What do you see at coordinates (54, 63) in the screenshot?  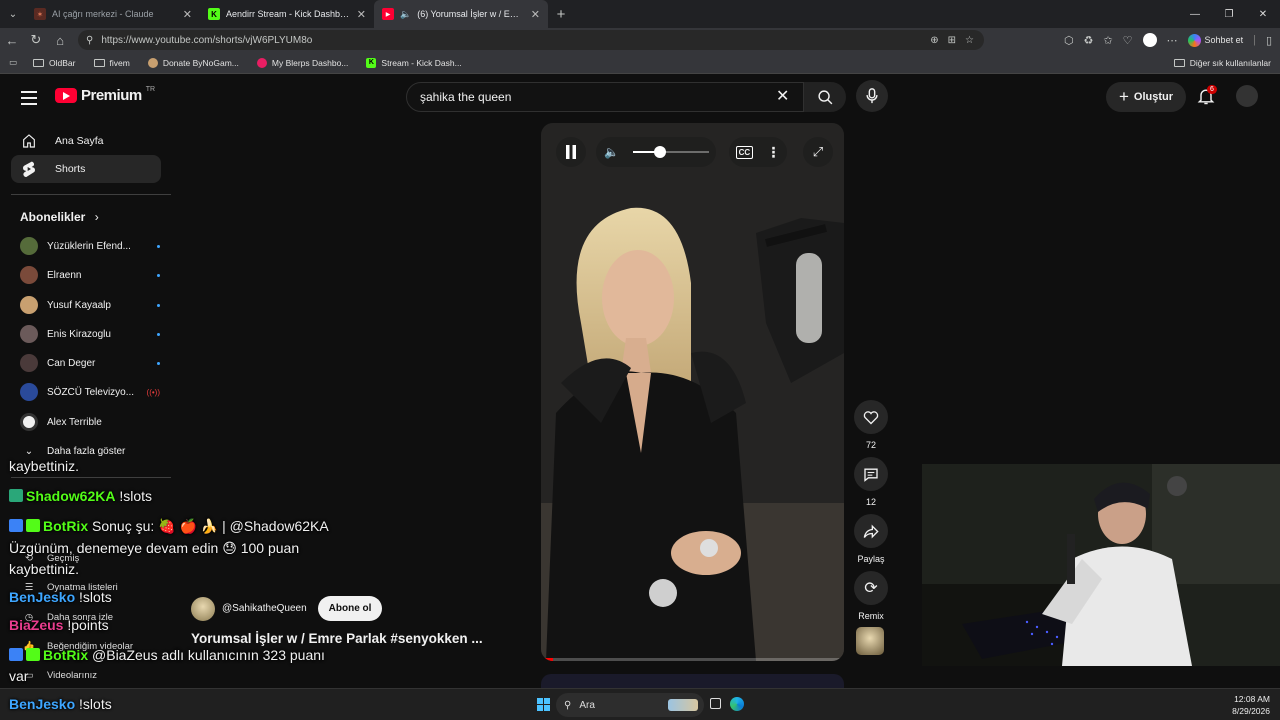 I see `bookmark-oldbar: OldBar` at bounding box center [54, 63].